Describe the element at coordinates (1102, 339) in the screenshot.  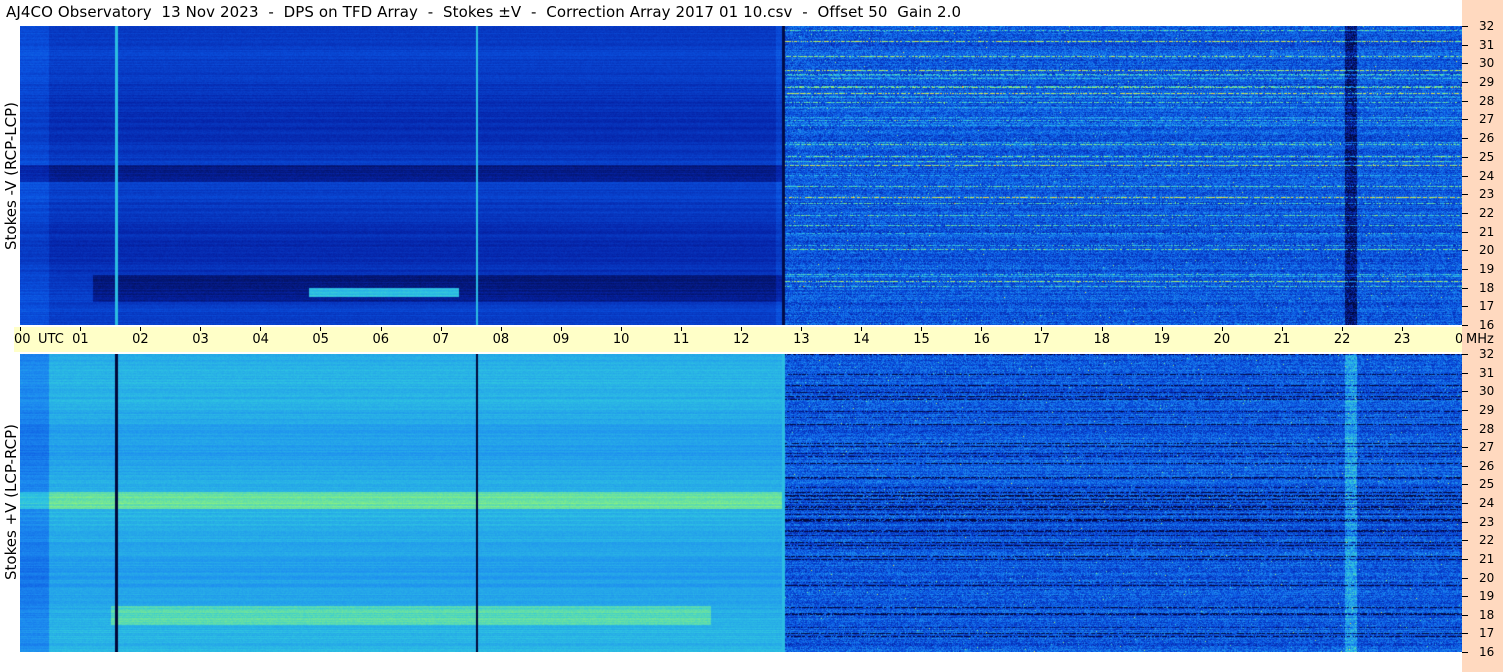
I see `time-tick-label: 18` at that location.